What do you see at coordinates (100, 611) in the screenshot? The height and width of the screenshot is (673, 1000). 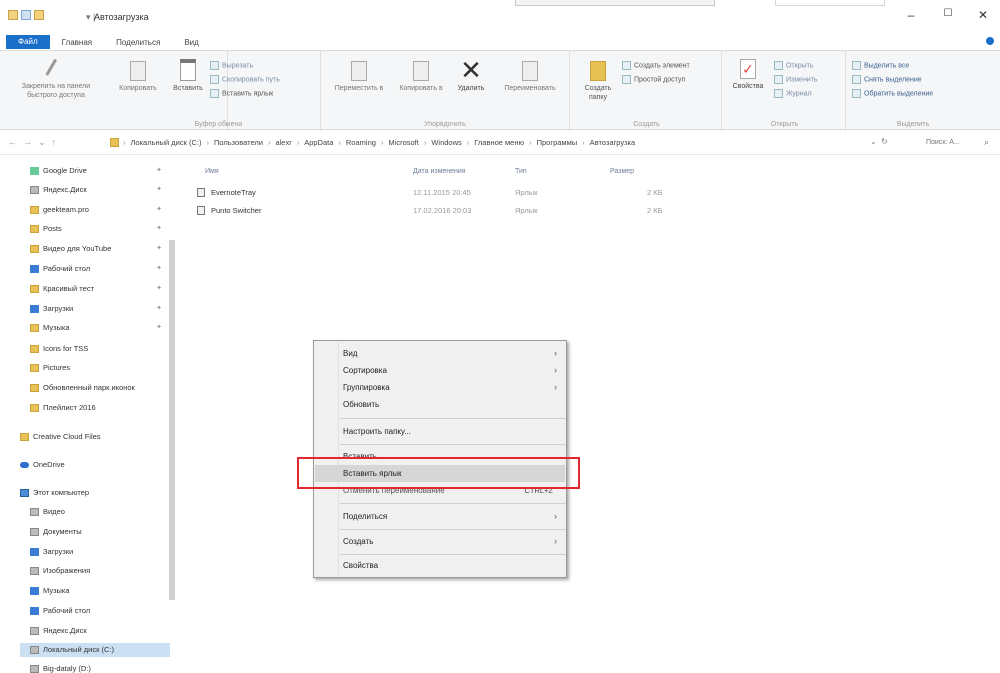 I see `nav-item-desktop-pc: Рабочий стол` at bounding box center [100, 611].